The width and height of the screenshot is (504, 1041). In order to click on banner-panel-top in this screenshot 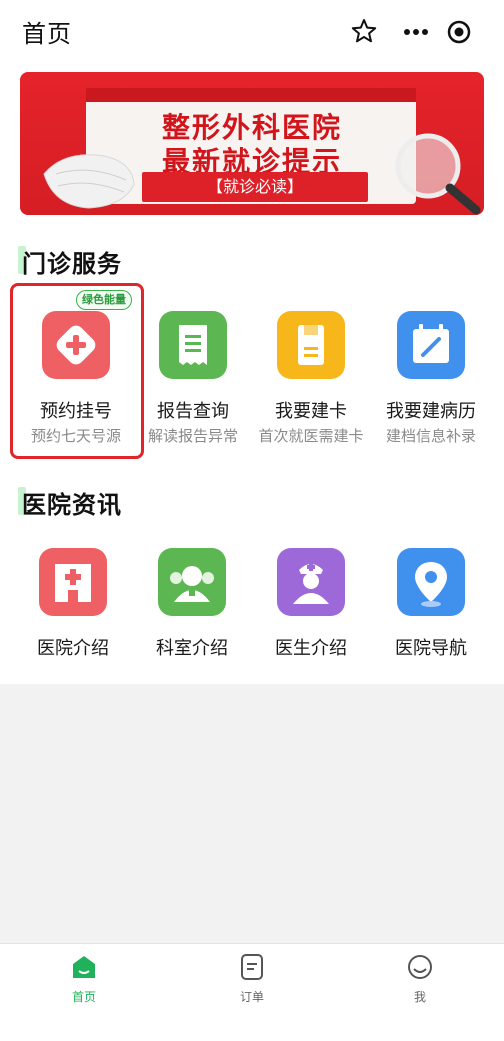, I will do `click(251, 95)`.